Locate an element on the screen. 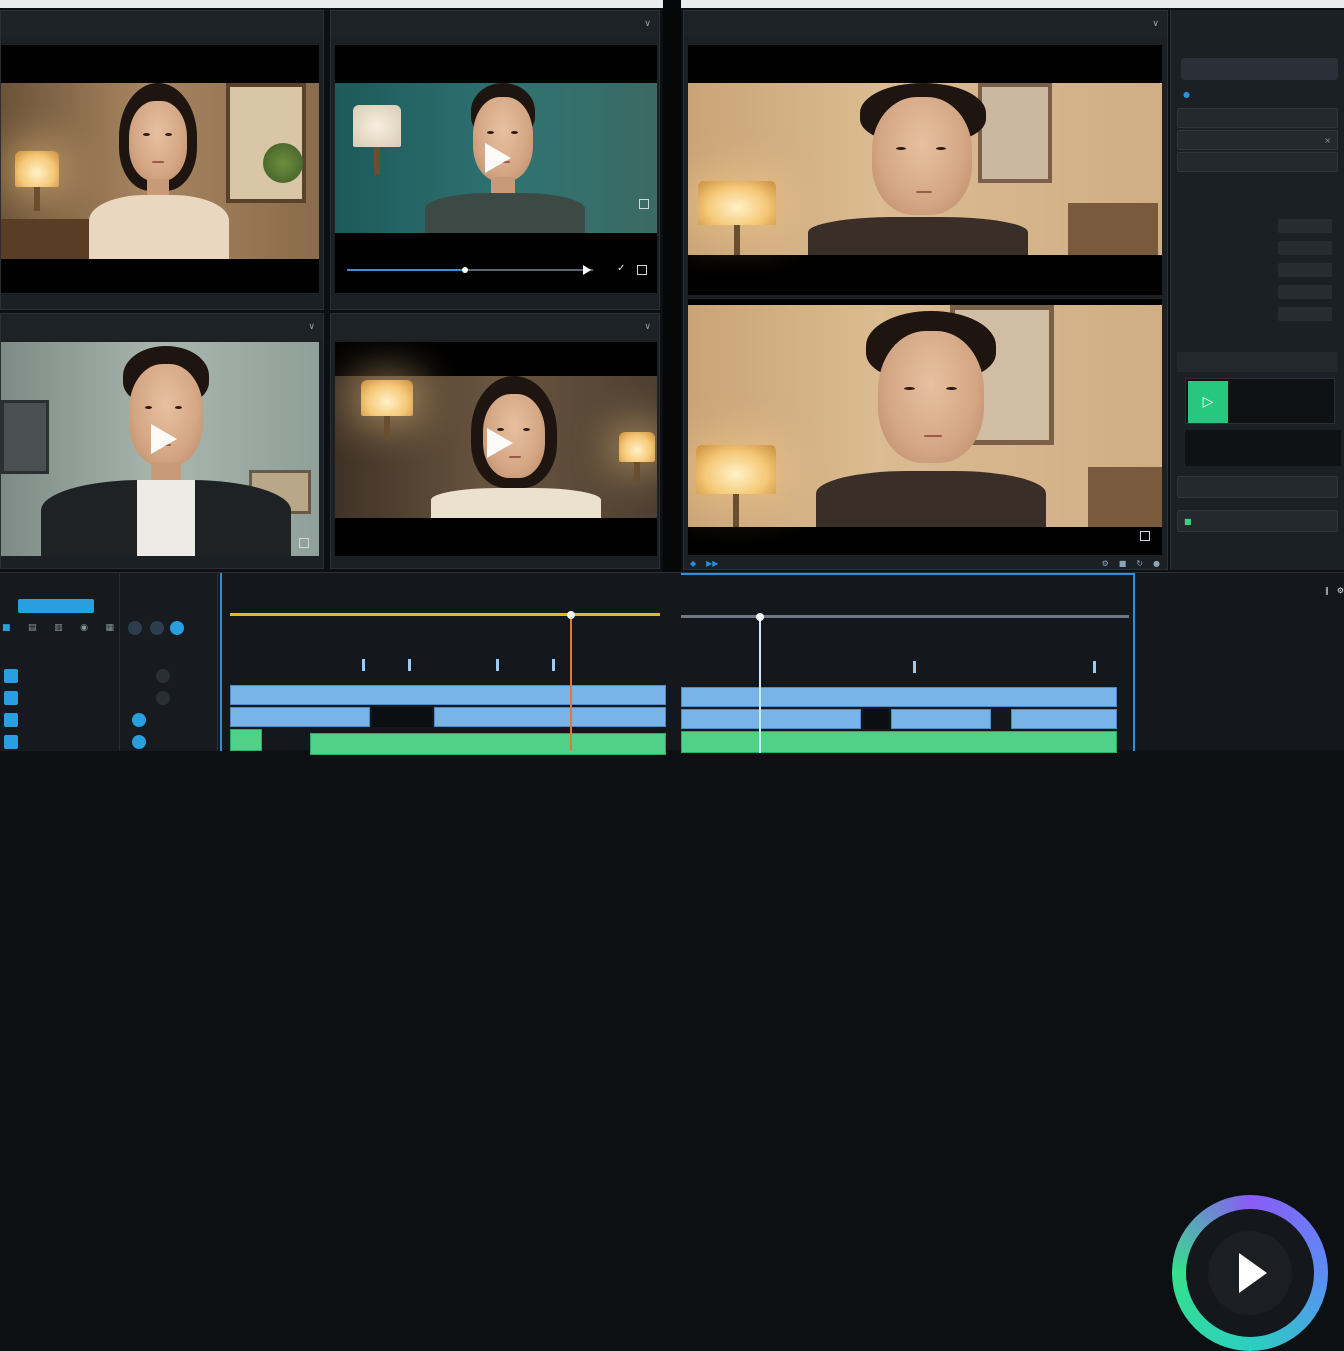 This screenshot has width=1344, height=1351. video-frame is located at coordinates (925, 169).